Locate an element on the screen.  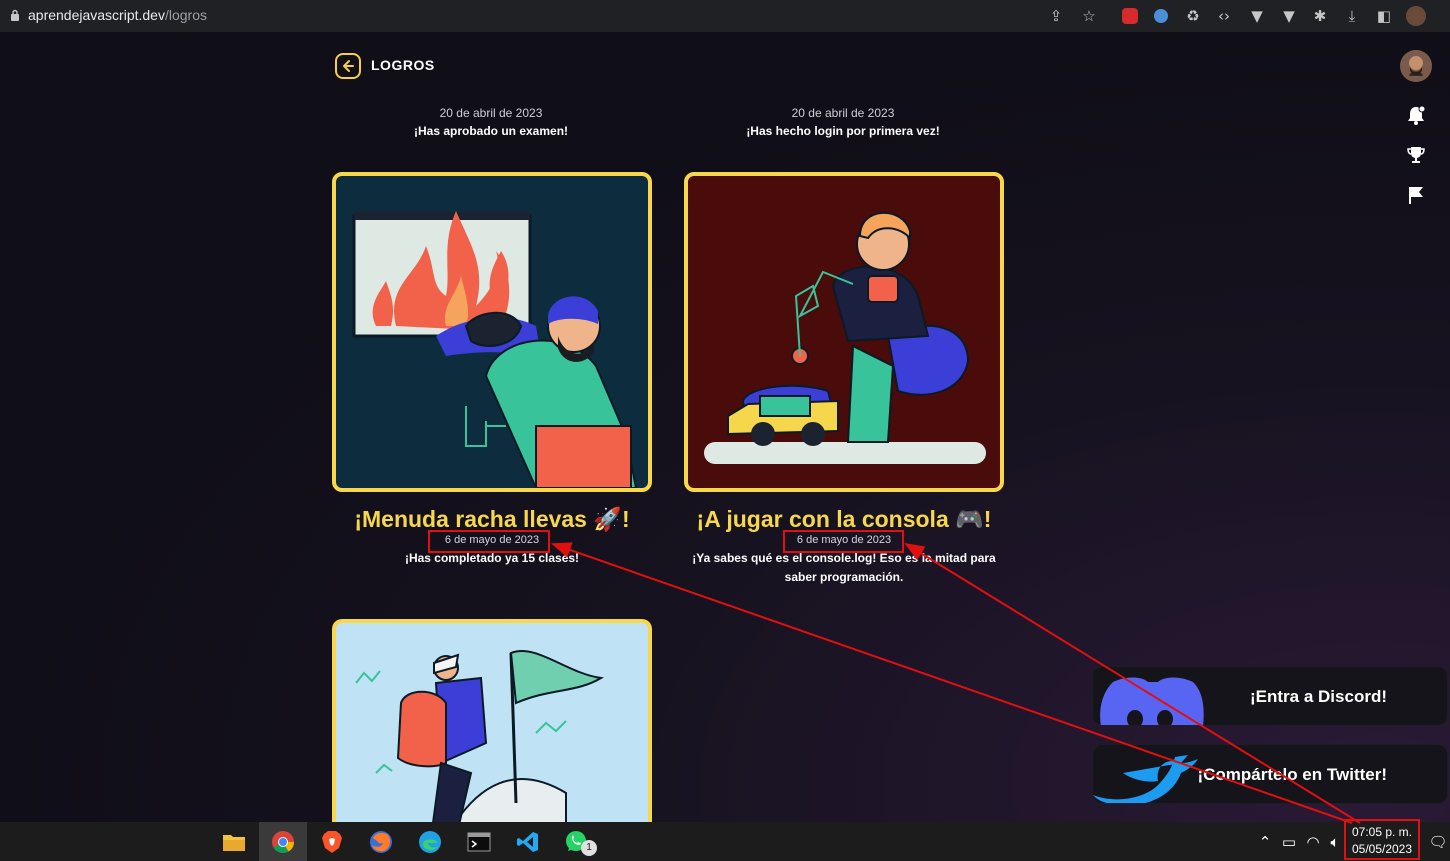
extension-vue-icon-2: ▼ is located at coordinates (1289, 16).